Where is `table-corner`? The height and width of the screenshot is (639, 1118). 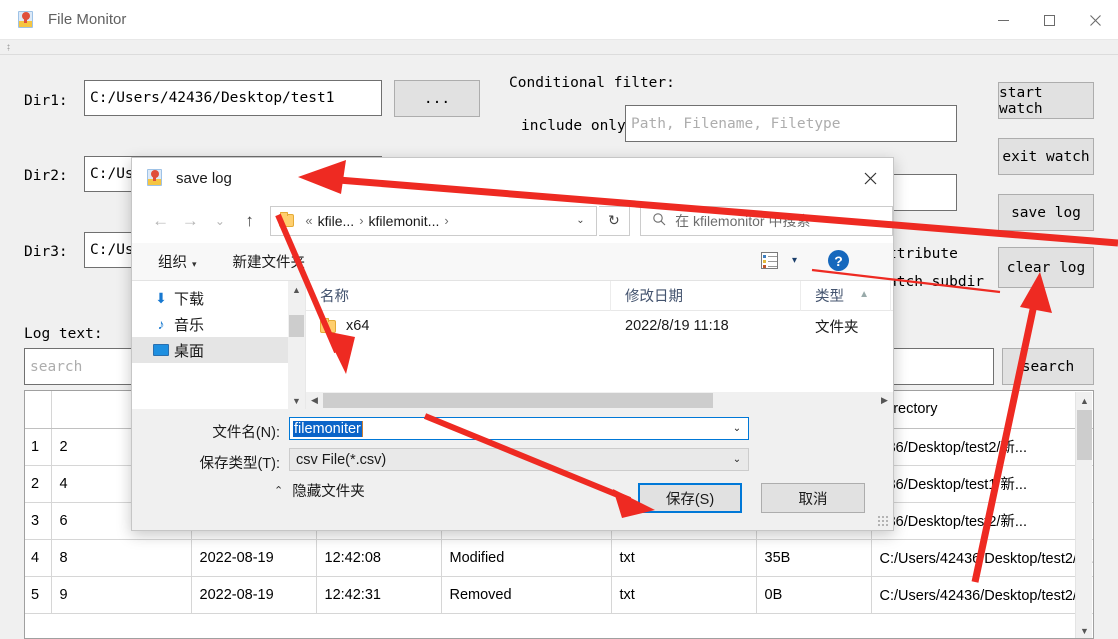
table-corner is located at coordinates (38, 410).